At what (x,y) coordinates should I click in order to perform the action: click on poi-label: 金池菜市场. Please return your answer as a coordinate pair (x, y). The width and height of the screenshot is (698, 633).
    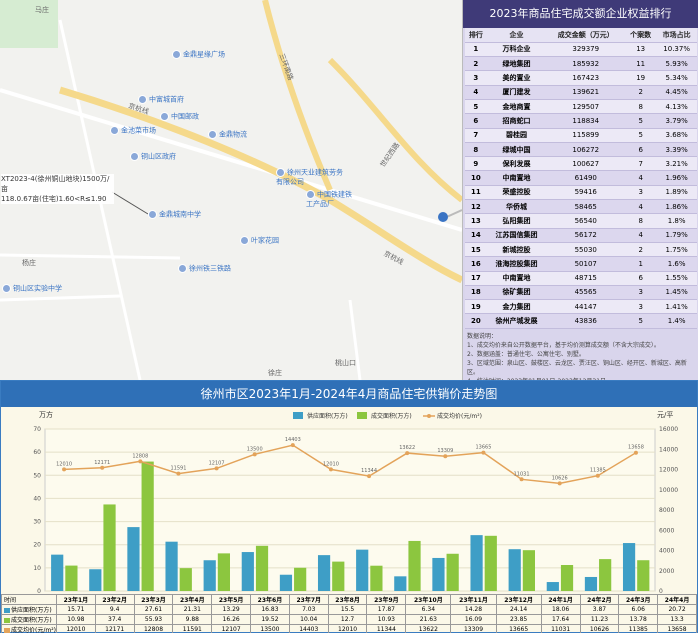
    Looking at the image, I should click on (138, 130).